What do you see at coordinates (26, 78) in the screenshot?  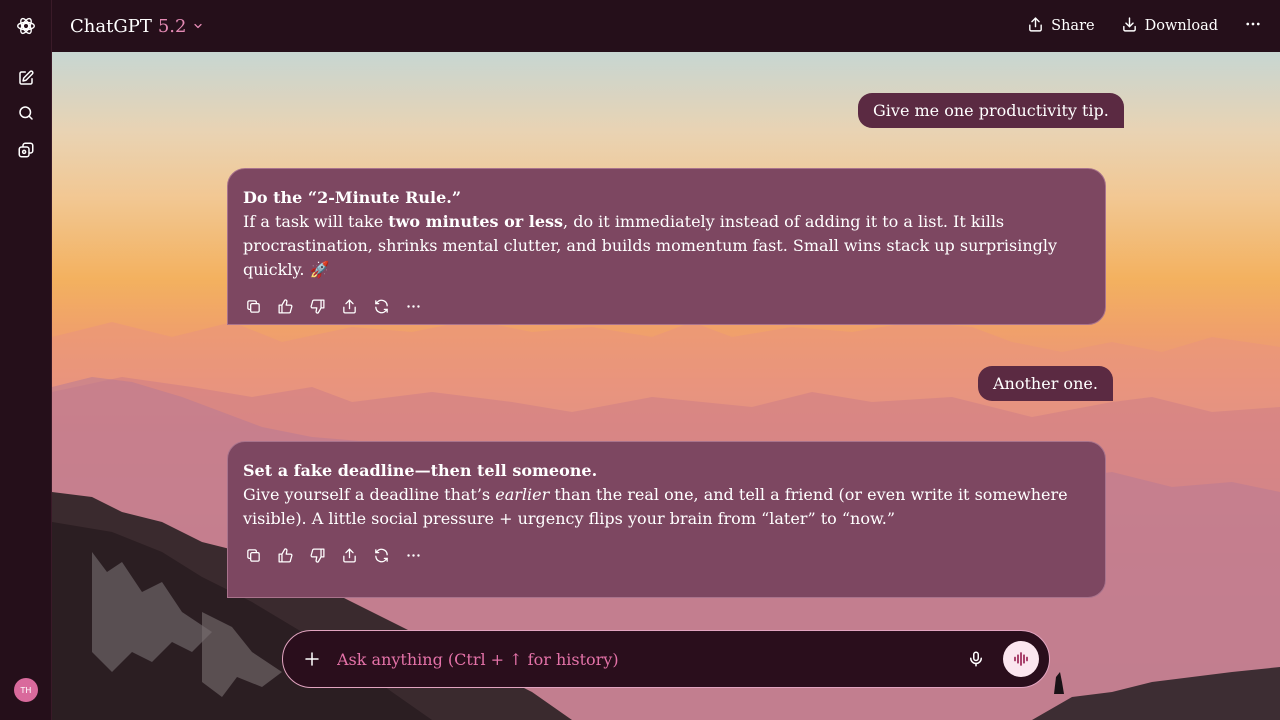 I see `new-chat-icon` at bounding box center [26, 78].